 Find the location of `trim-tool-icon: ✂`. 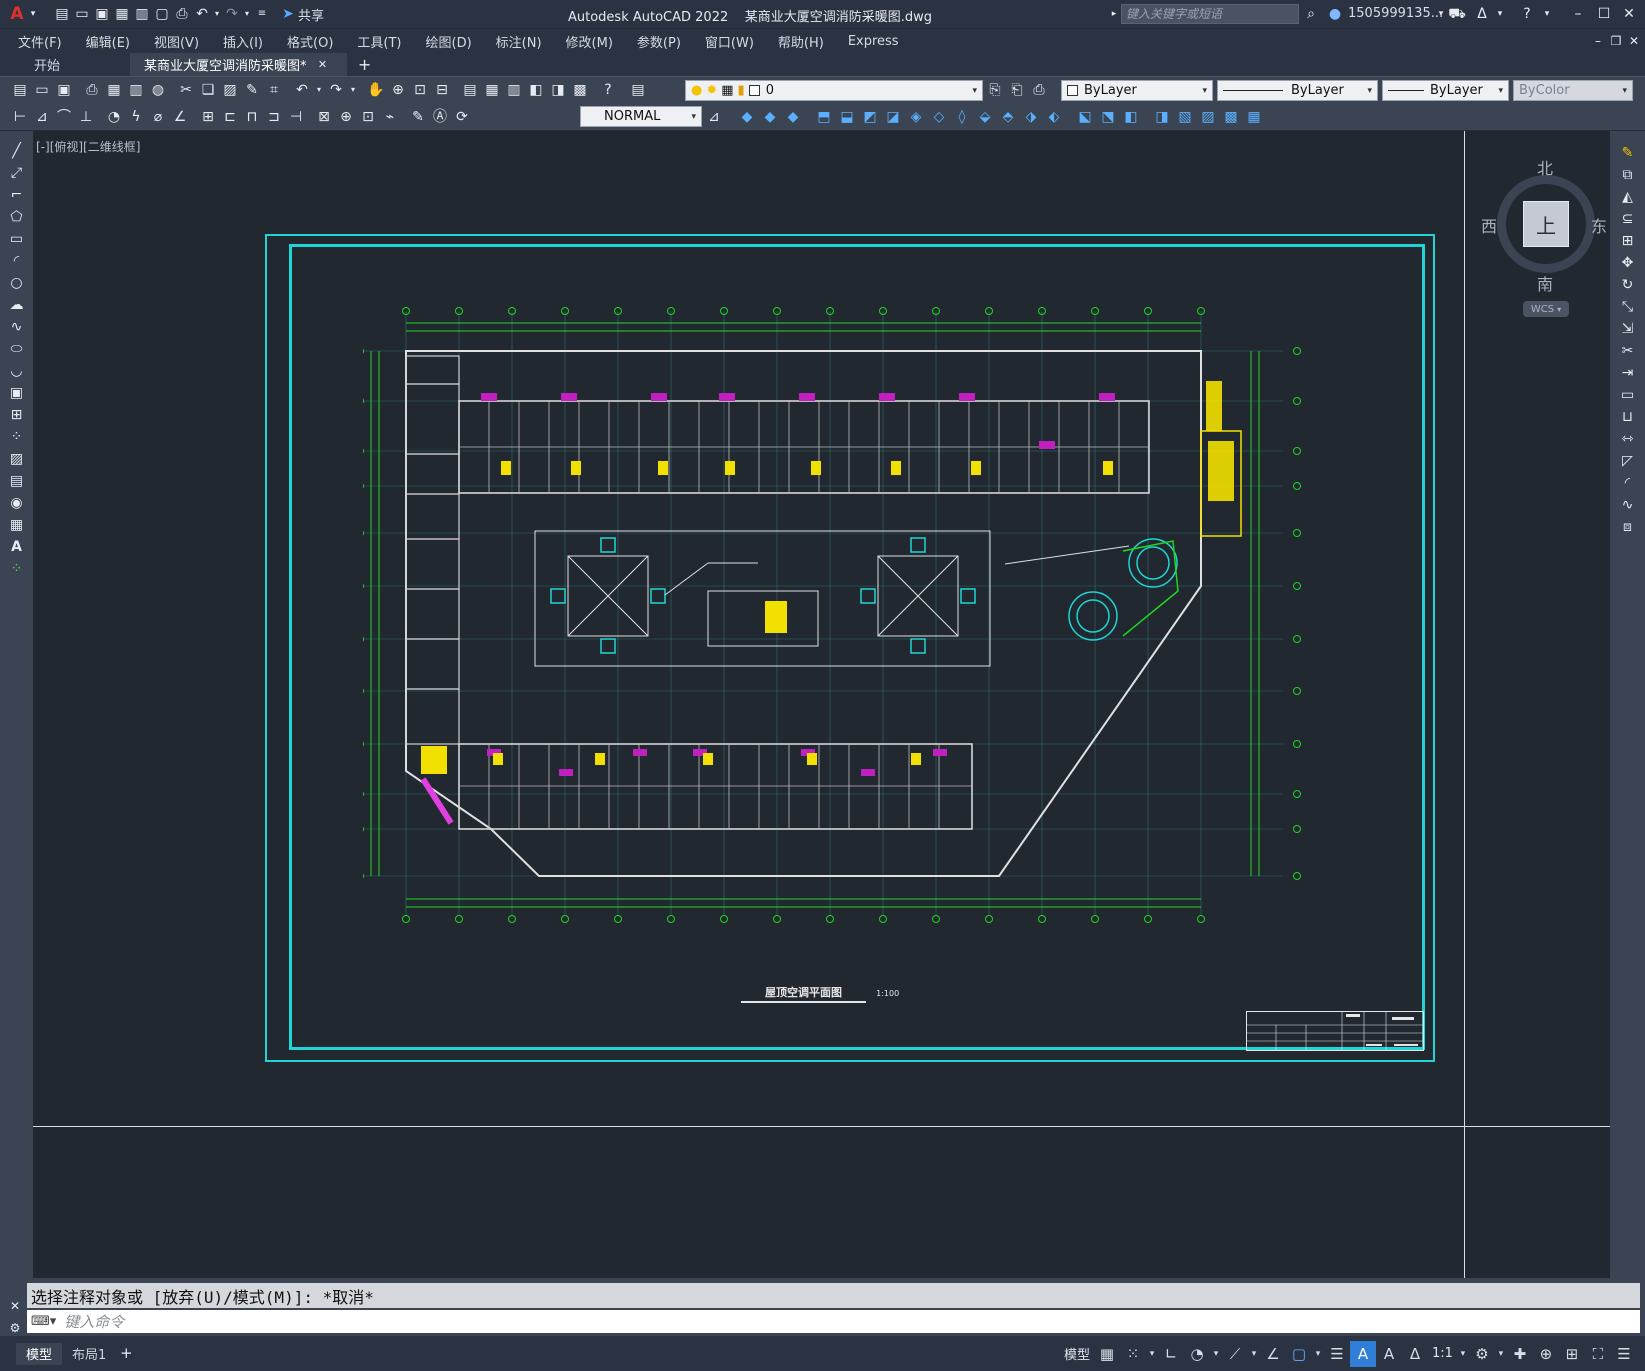

trim-tool-icon: ✂ is located at coordinates (1628, 351).